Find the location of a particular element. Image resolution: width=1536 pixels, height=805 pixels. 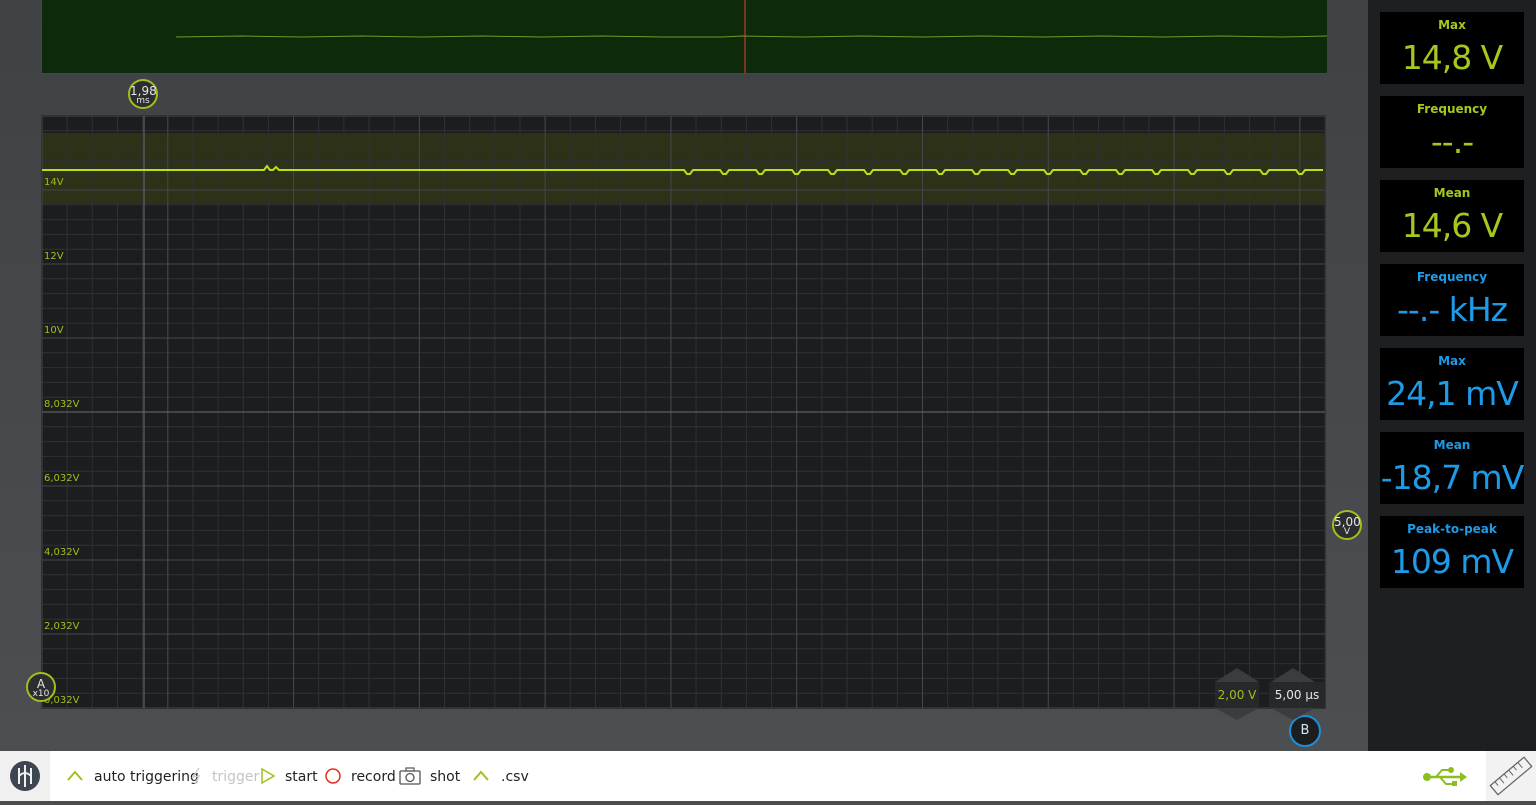

meas-value: --.- kHz is located at coordinates (1452, 309).